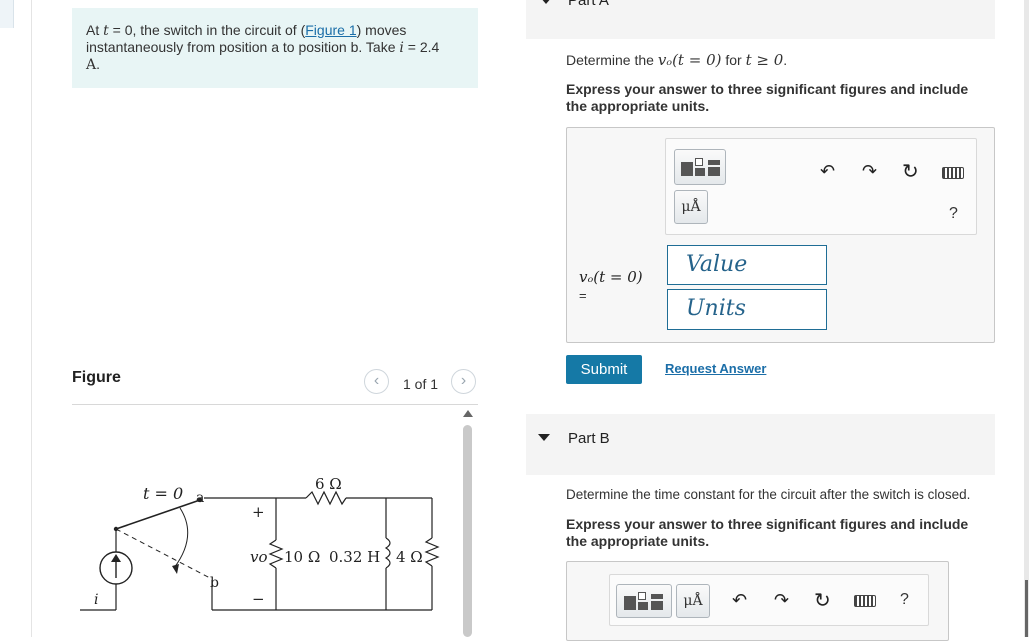 This screenshot has width=1029, height=641. Describe the element at coordinates (275, 404) in the screenshot. I see `figure-divider` at that location.